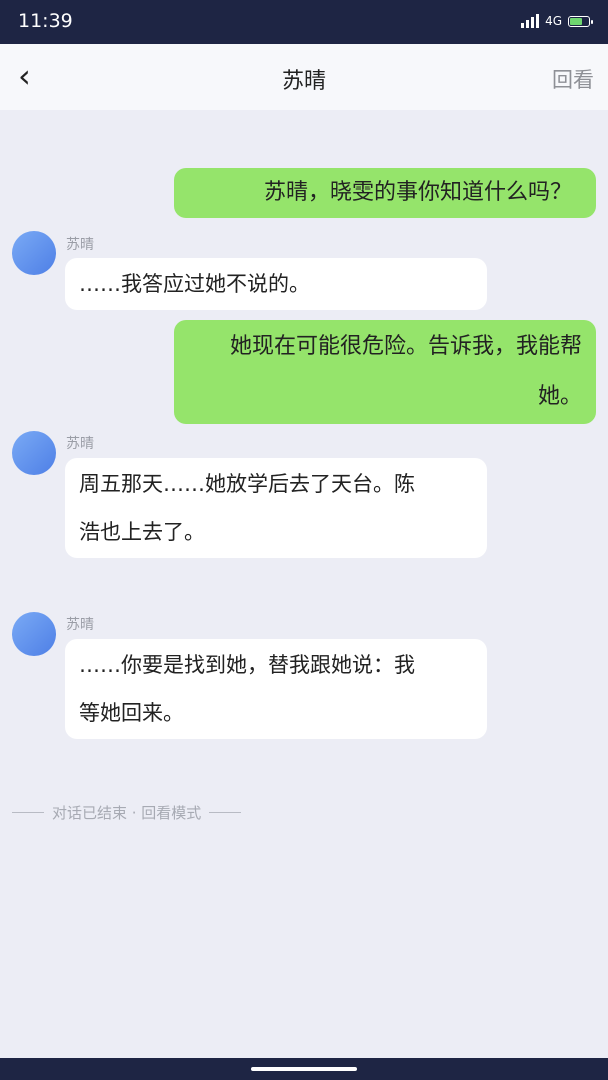 Image resolution: width=608 pixels, height=1080 pixels. Describe the element at coordinates (276, 689) in the screenshot. I see `other-message-bubble: ……你要是找到她，替我跟她说：我 等她回来。` at that location.